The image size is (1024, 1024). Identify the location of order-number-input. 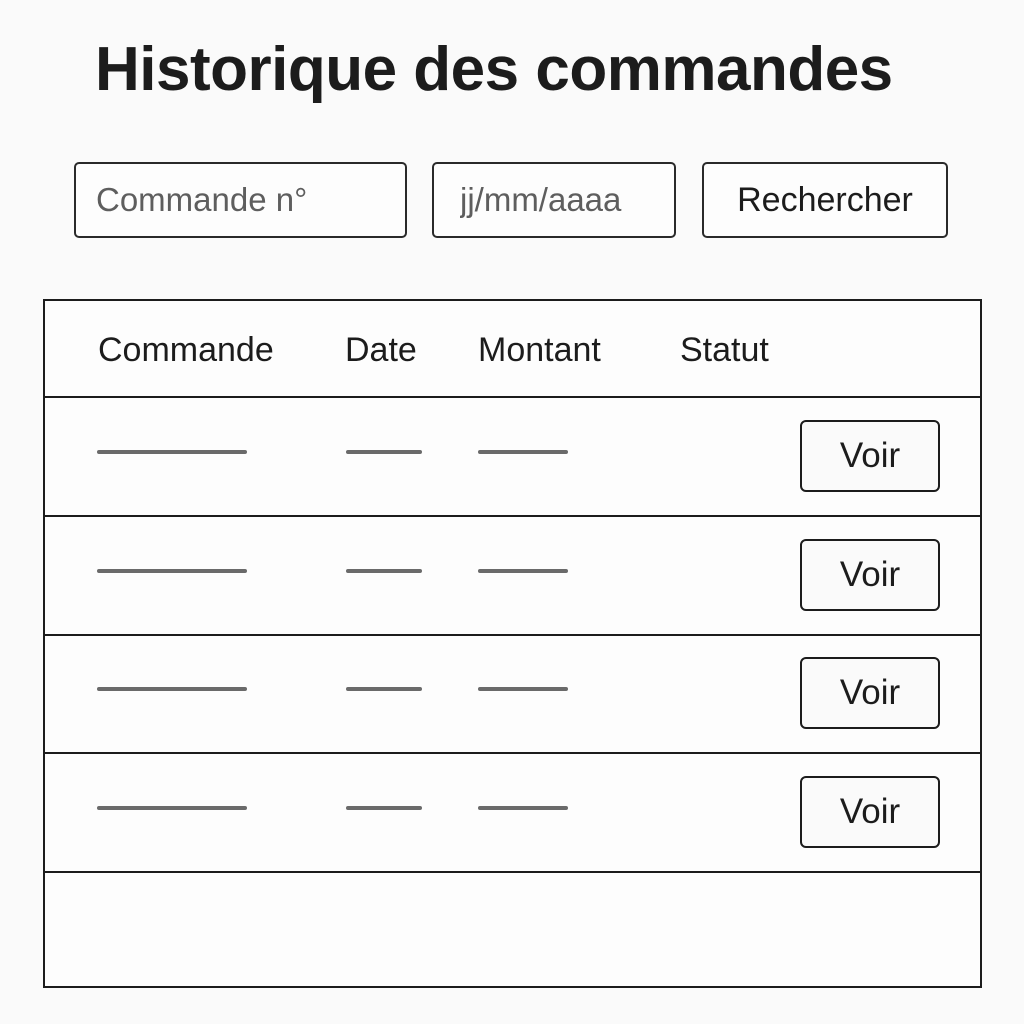
(240, 200).